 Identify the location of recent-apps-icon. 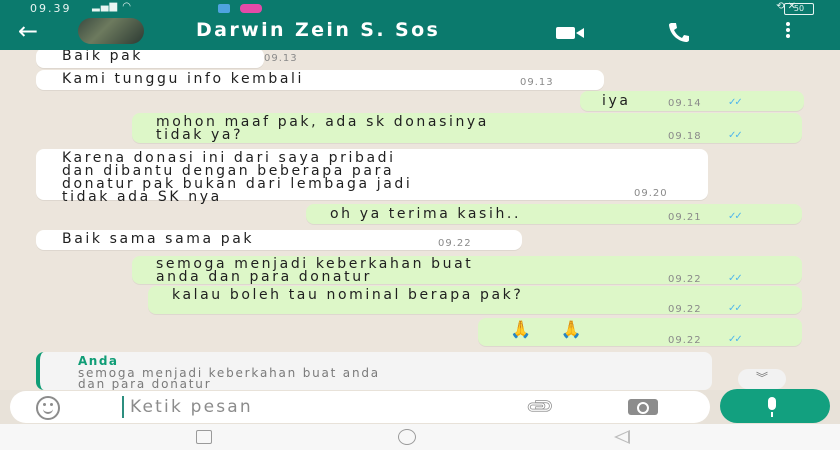
(204, 437).